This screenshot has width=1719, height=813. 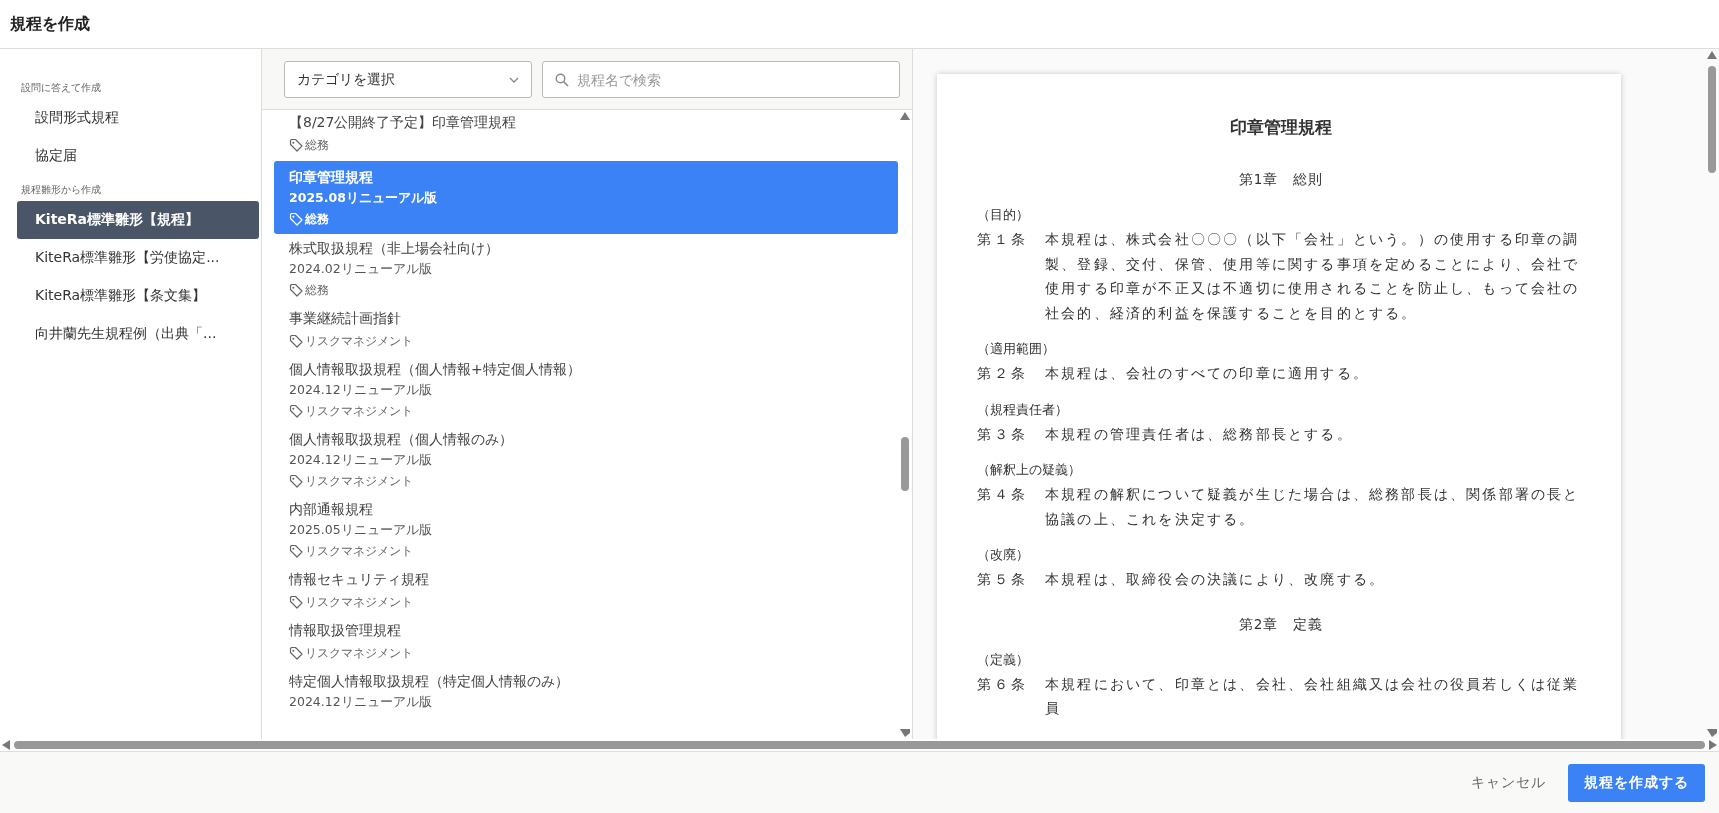 What do you see at coordinates (435, 369) in the screenshot?
I see `template-name: 個人情報取扱規程（個人情報+特定個人情報）` at bounding box center [435, 369].